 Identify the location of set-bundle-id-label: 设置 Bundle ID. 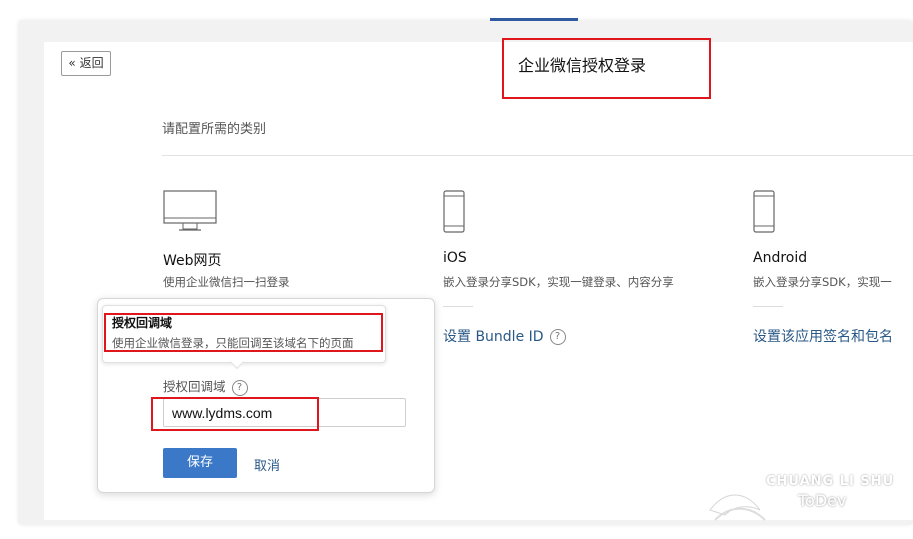
(493, 337).